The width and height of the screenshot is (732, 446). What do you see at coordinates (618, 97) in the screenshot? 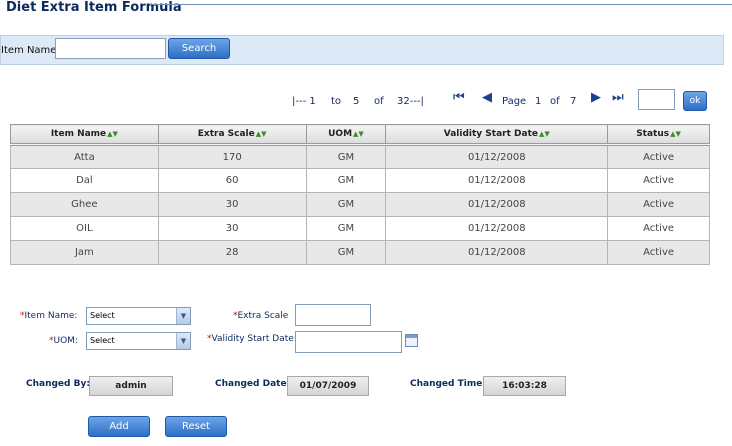
I see `last-page-icon: ⏭` at bounding box center [618, 97].